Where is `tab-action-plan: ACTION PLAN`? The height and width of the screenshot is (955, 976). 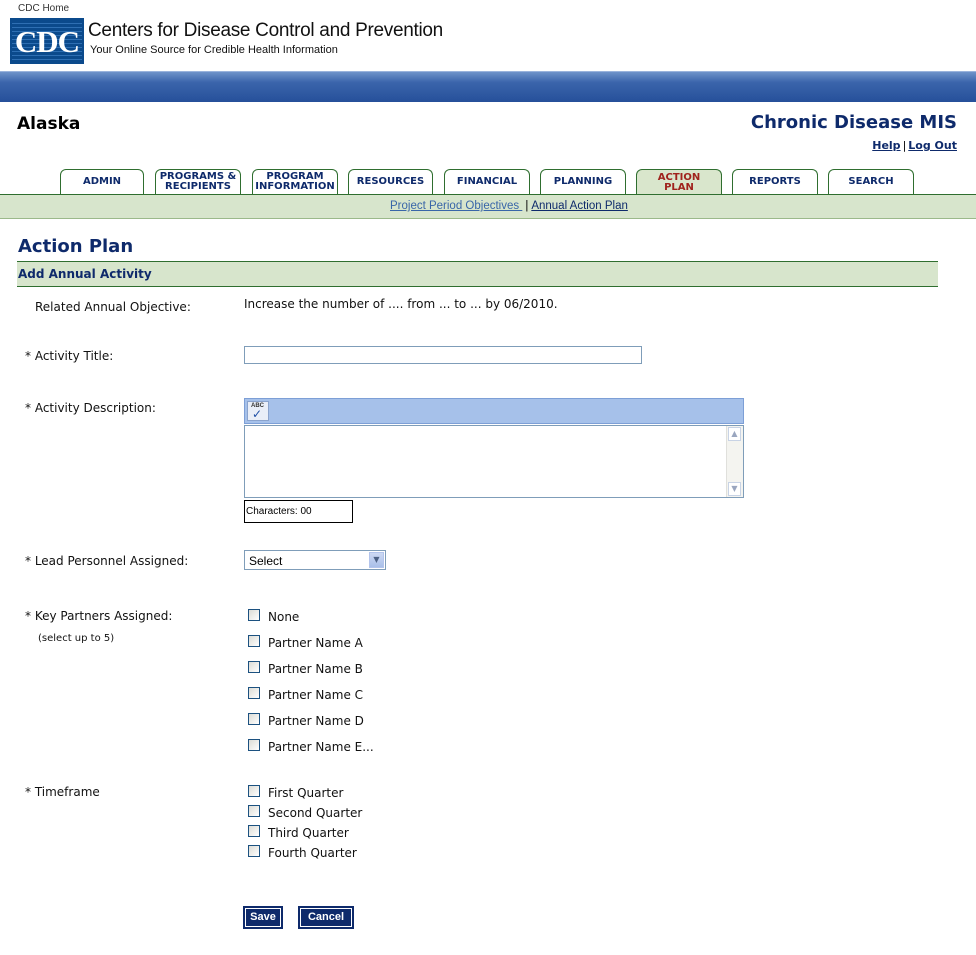 tab-action-plan: ACTION PLAN is located at coordinates (679, 182).